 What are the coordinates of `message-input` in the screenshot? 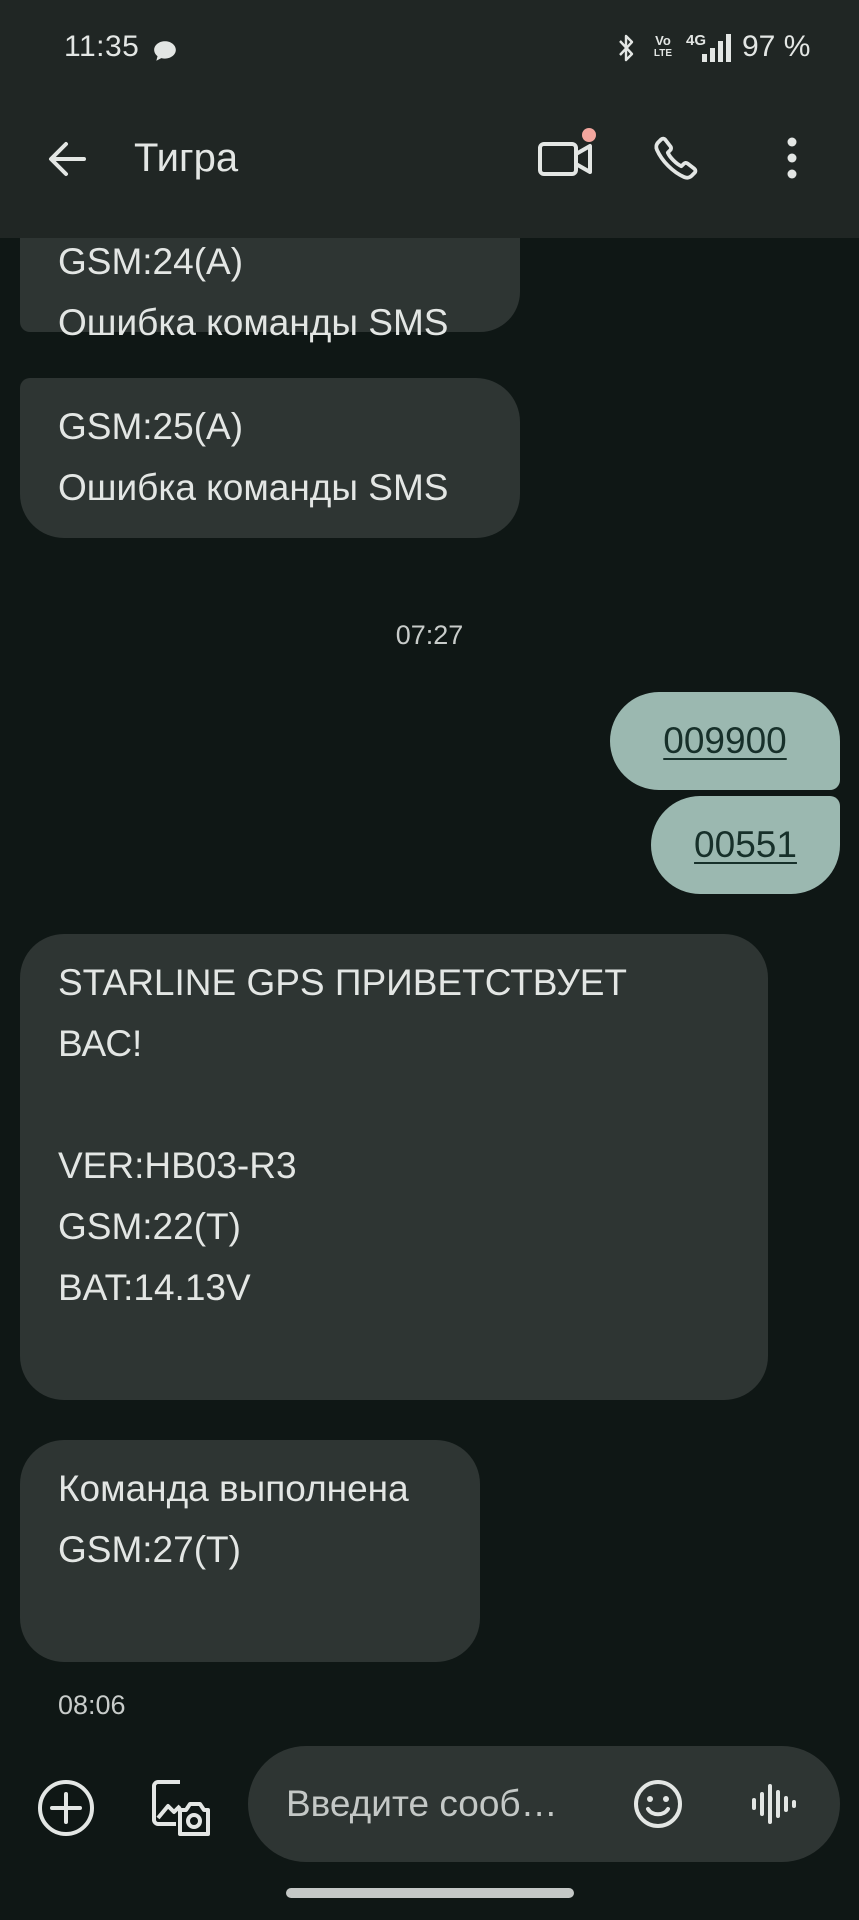 It's located at (446, 1804).